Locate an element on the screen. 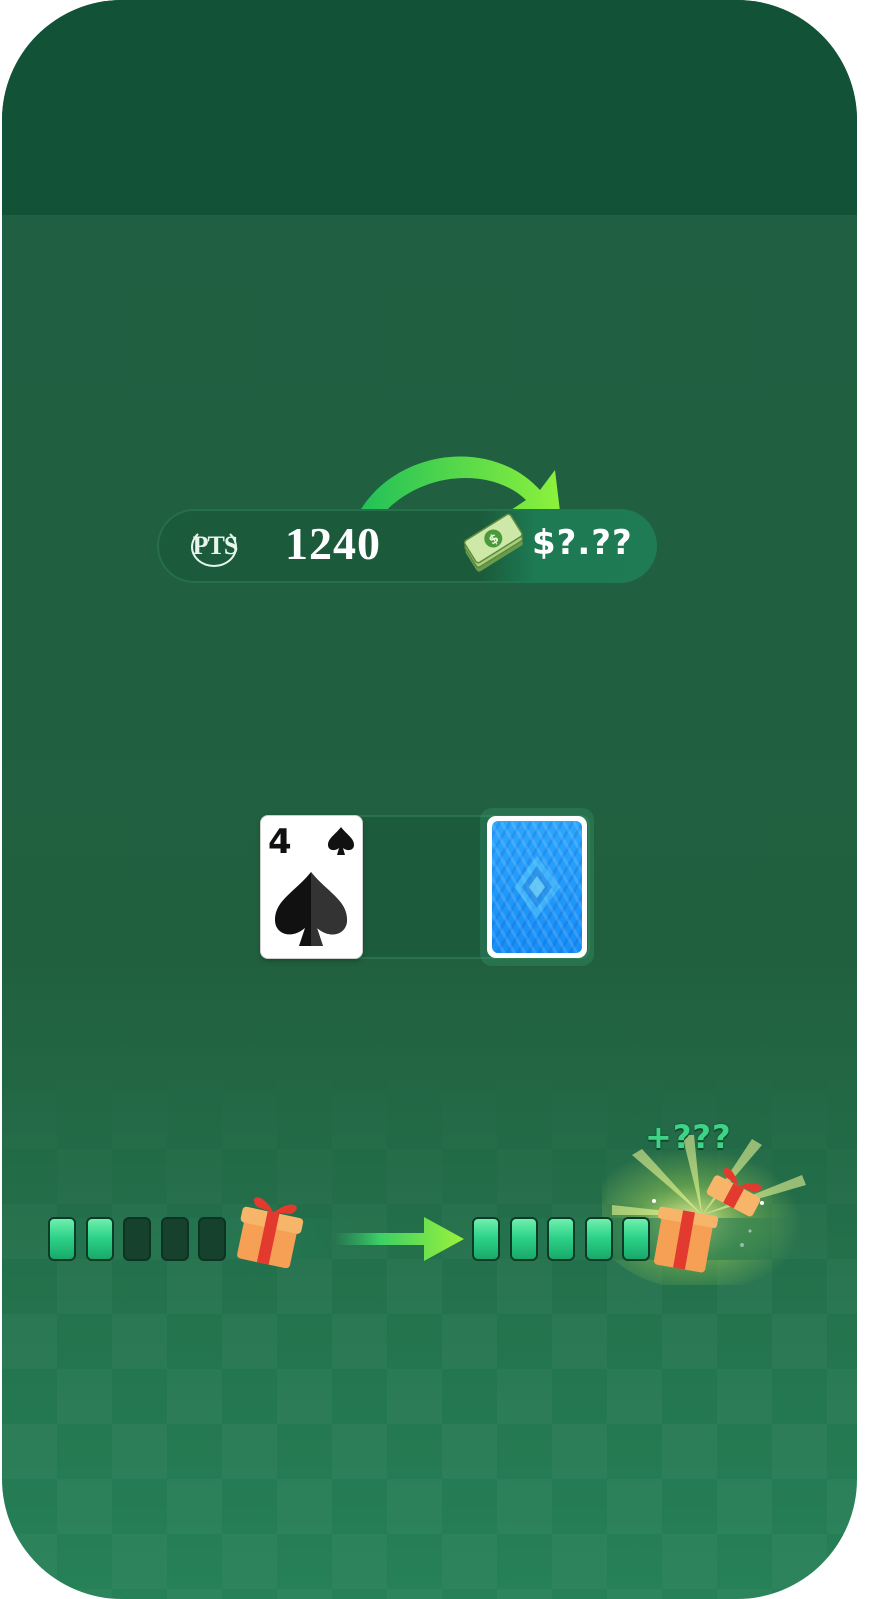 This screenshot has height=1599, width=874. arrow-right-icon is located at coordinates (399, 1239).